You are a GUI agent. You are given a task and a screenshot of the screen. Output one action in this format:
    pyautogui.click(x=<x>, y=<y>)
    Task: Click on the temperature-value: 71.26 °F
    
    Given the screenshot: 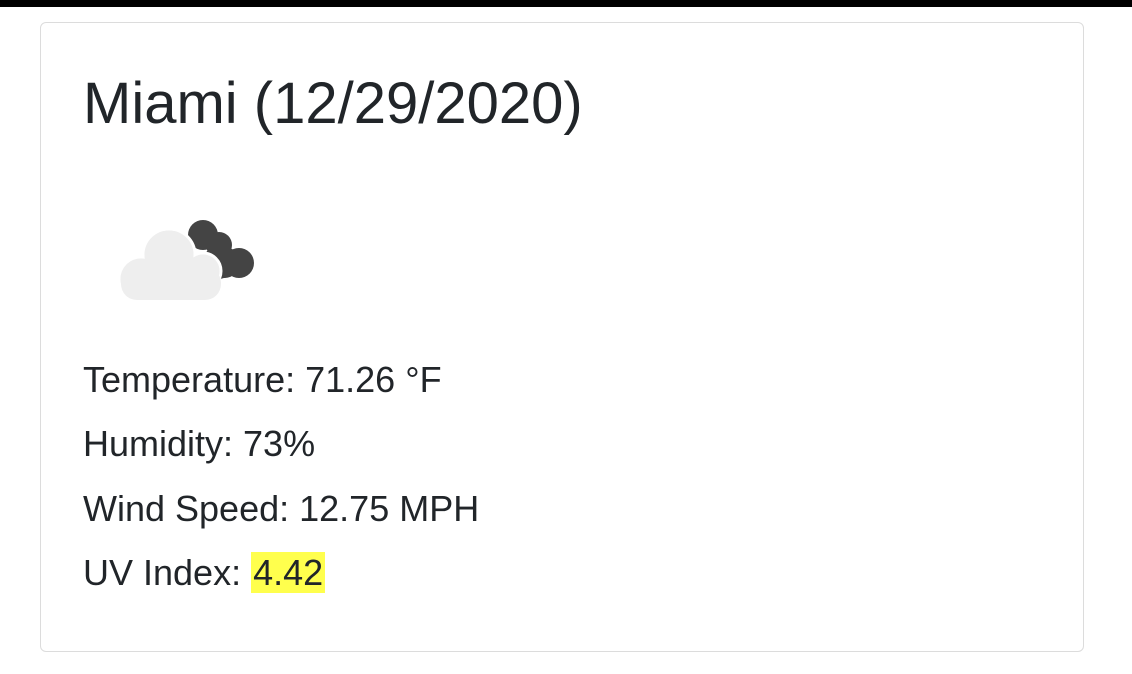 What is the action you would take?
    pyautogui.click(x=373, y=379)
    